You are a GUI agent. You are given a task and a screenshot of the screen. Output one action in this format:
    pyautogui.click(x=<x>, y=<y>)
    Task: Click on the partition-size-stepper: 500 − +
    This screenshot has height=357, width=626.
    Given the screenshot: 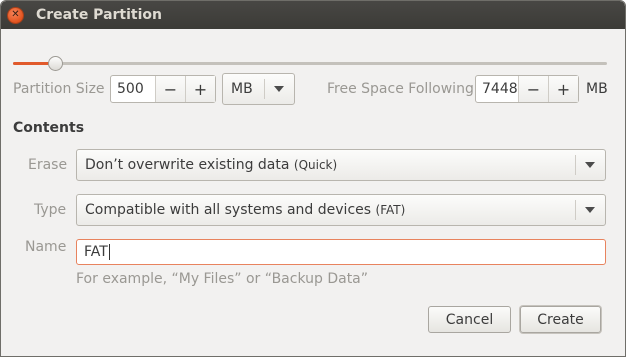 What is the action you would take?
    pyautogui.click(x=163, y=89)
    